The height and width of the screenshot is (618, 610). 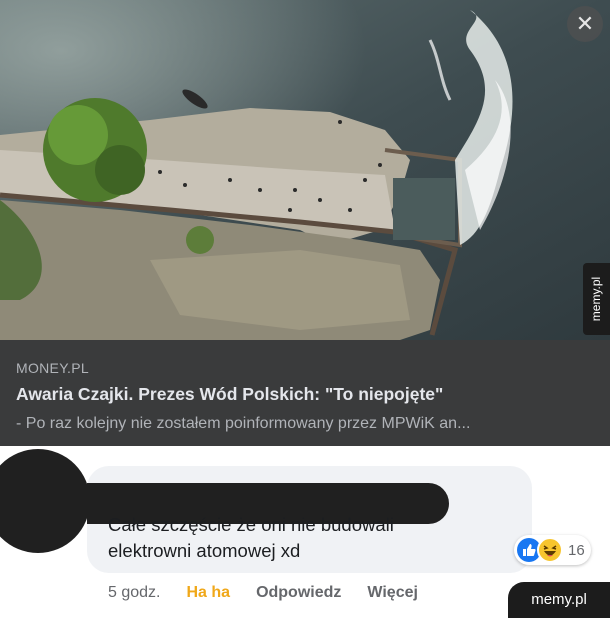 I want to click on more-button: Więcej, so click(x=392, y=593).